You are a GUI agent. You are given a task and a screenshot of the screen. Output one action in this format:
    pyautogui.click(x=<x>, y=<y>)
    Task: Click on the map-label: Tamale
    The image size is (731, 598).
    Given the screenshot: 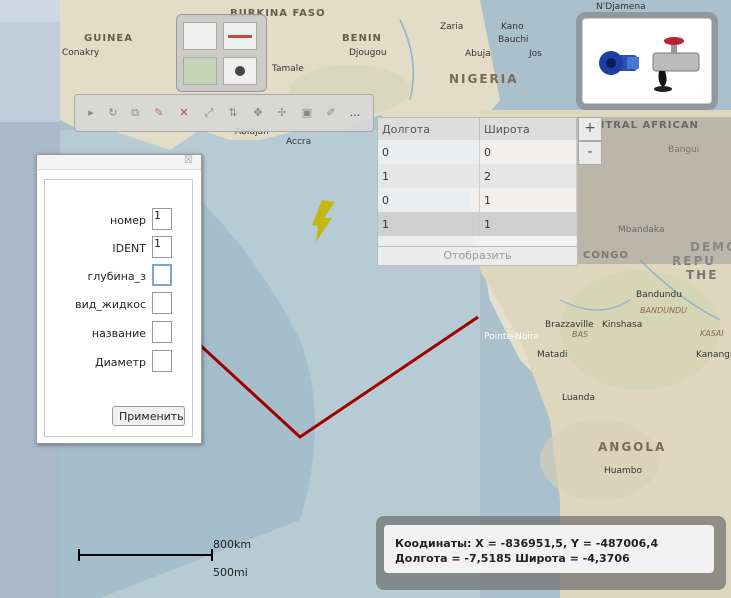 What is the action you would take?
    pyautogui.click(x=288, y=69)
    